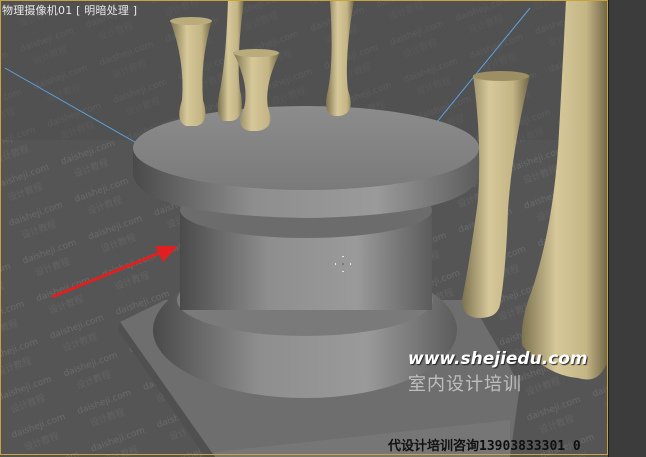  Describe the element at coordinates (498, 359) in the screenshot. I see `watermark-url: www.shejiedu.com` at that location.